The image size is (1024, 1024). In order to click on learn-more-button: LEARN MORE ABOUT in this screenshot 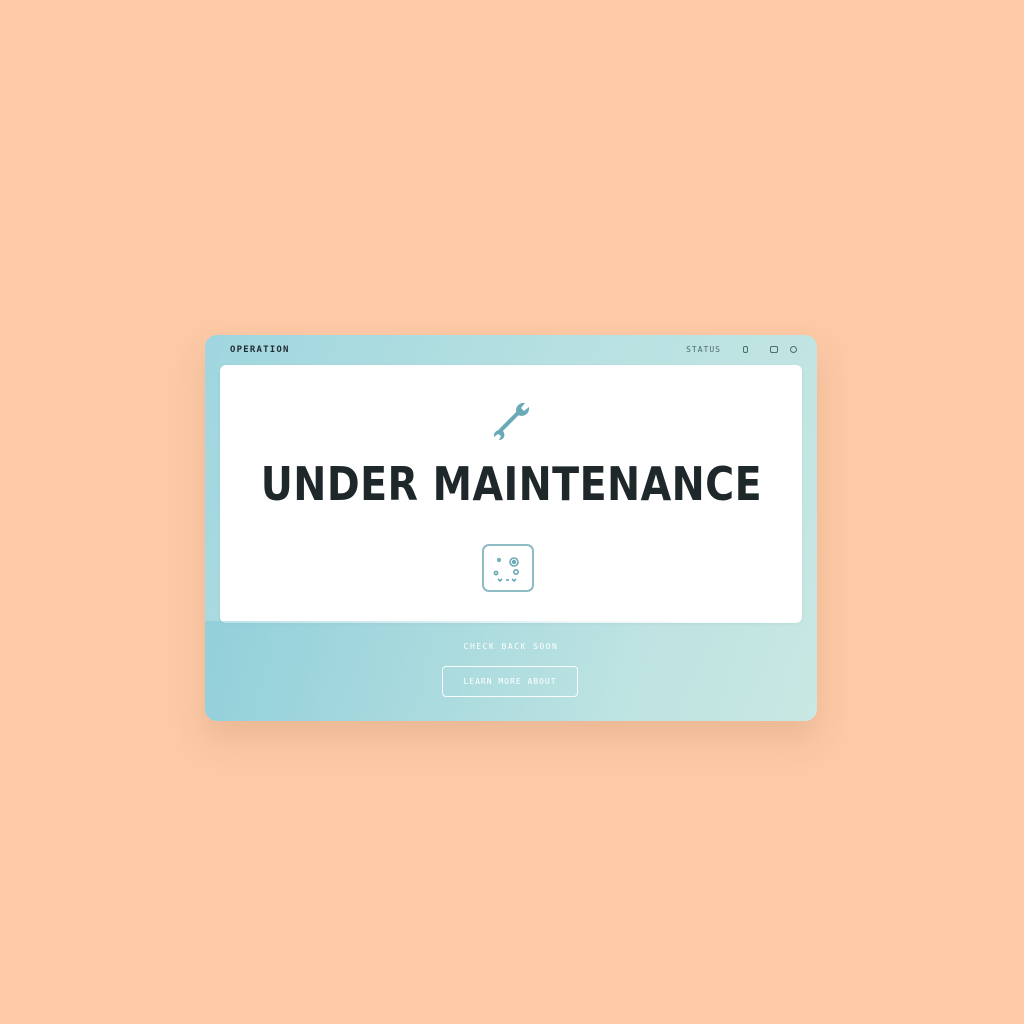, I will do `click(510, 681)`.